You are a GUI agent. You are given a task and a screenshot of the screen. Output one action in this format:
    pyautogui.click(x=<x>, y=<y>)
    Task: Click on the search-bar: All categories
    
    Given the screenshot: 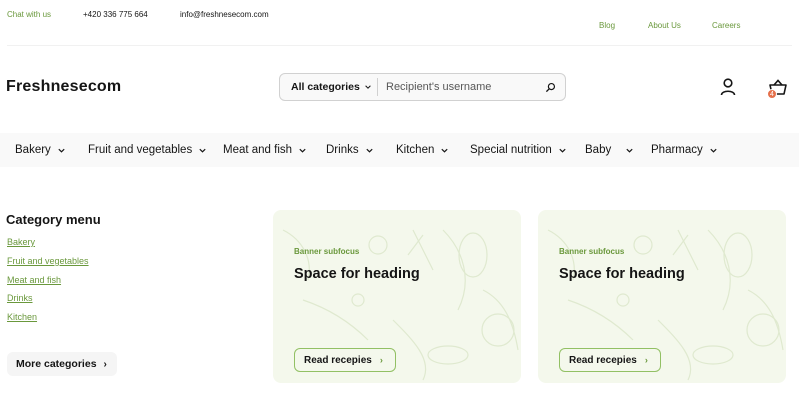 What is the action you would take?
    pyautogui.click(x=422, y=87)
    